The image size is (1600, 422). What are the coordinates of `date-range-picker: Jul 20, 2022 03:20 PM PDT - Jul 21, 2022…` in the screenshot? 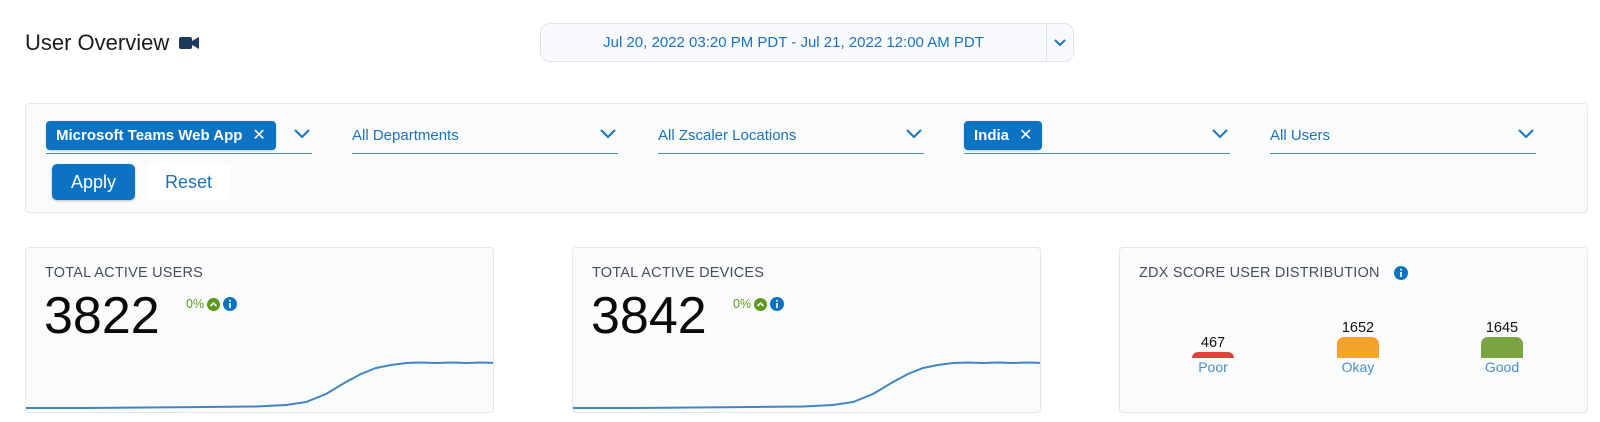 It's located at (807, 42).